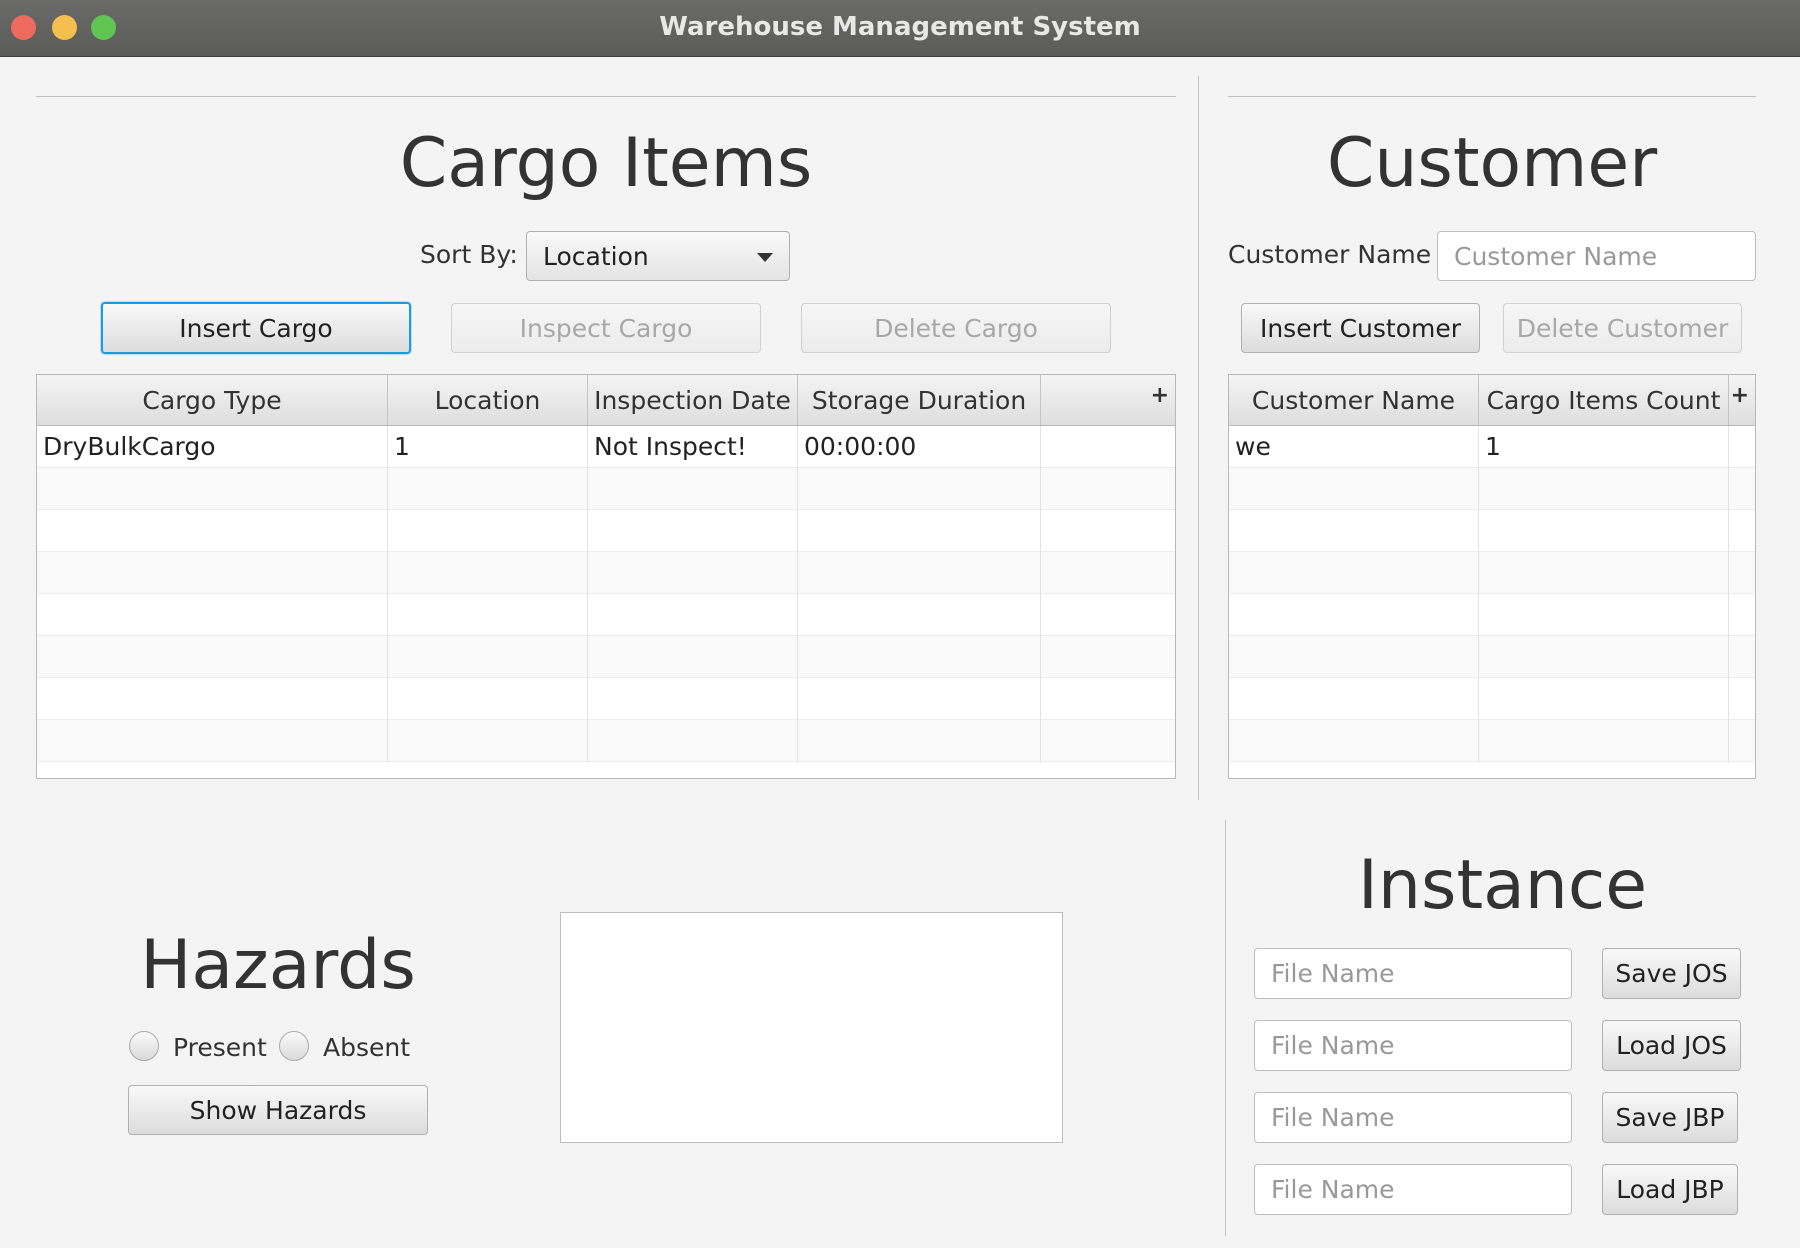  I want to click on customer-name-input: Customer Name, so click(1596, 256).